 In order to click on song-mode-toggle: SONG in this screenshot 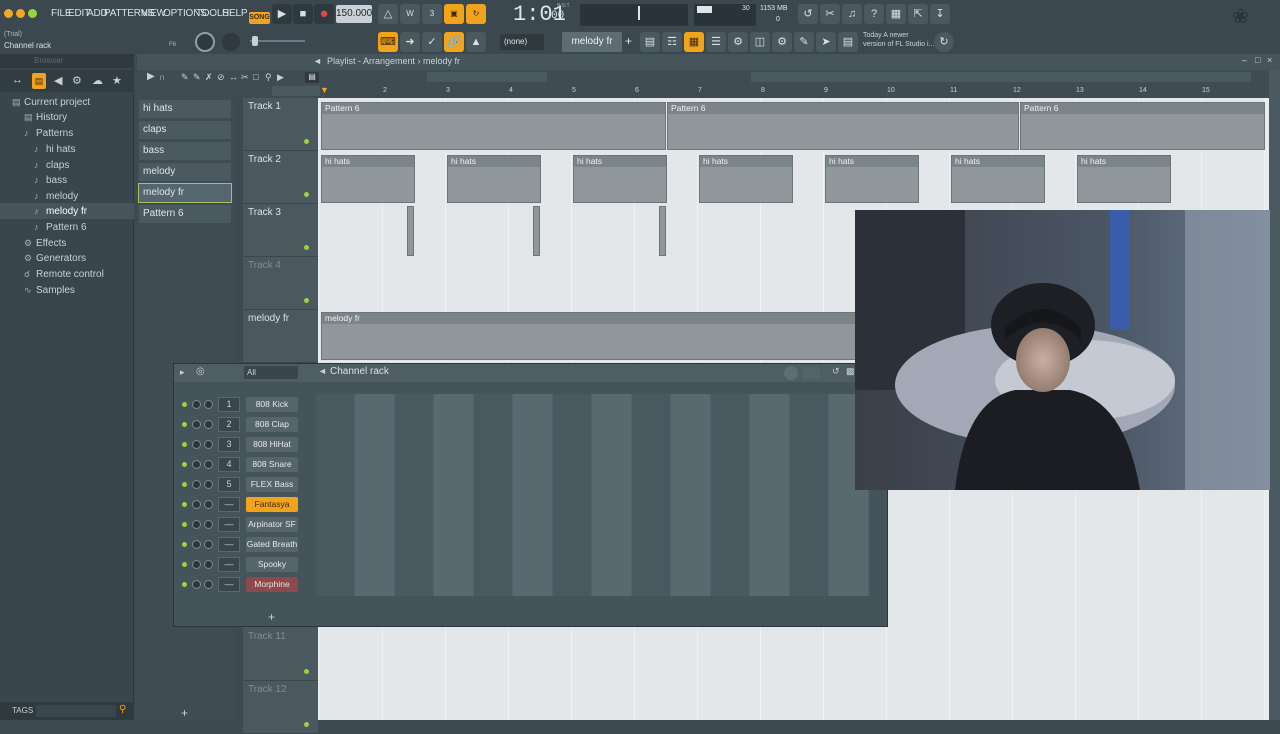, I will do `click(259, 18)`.